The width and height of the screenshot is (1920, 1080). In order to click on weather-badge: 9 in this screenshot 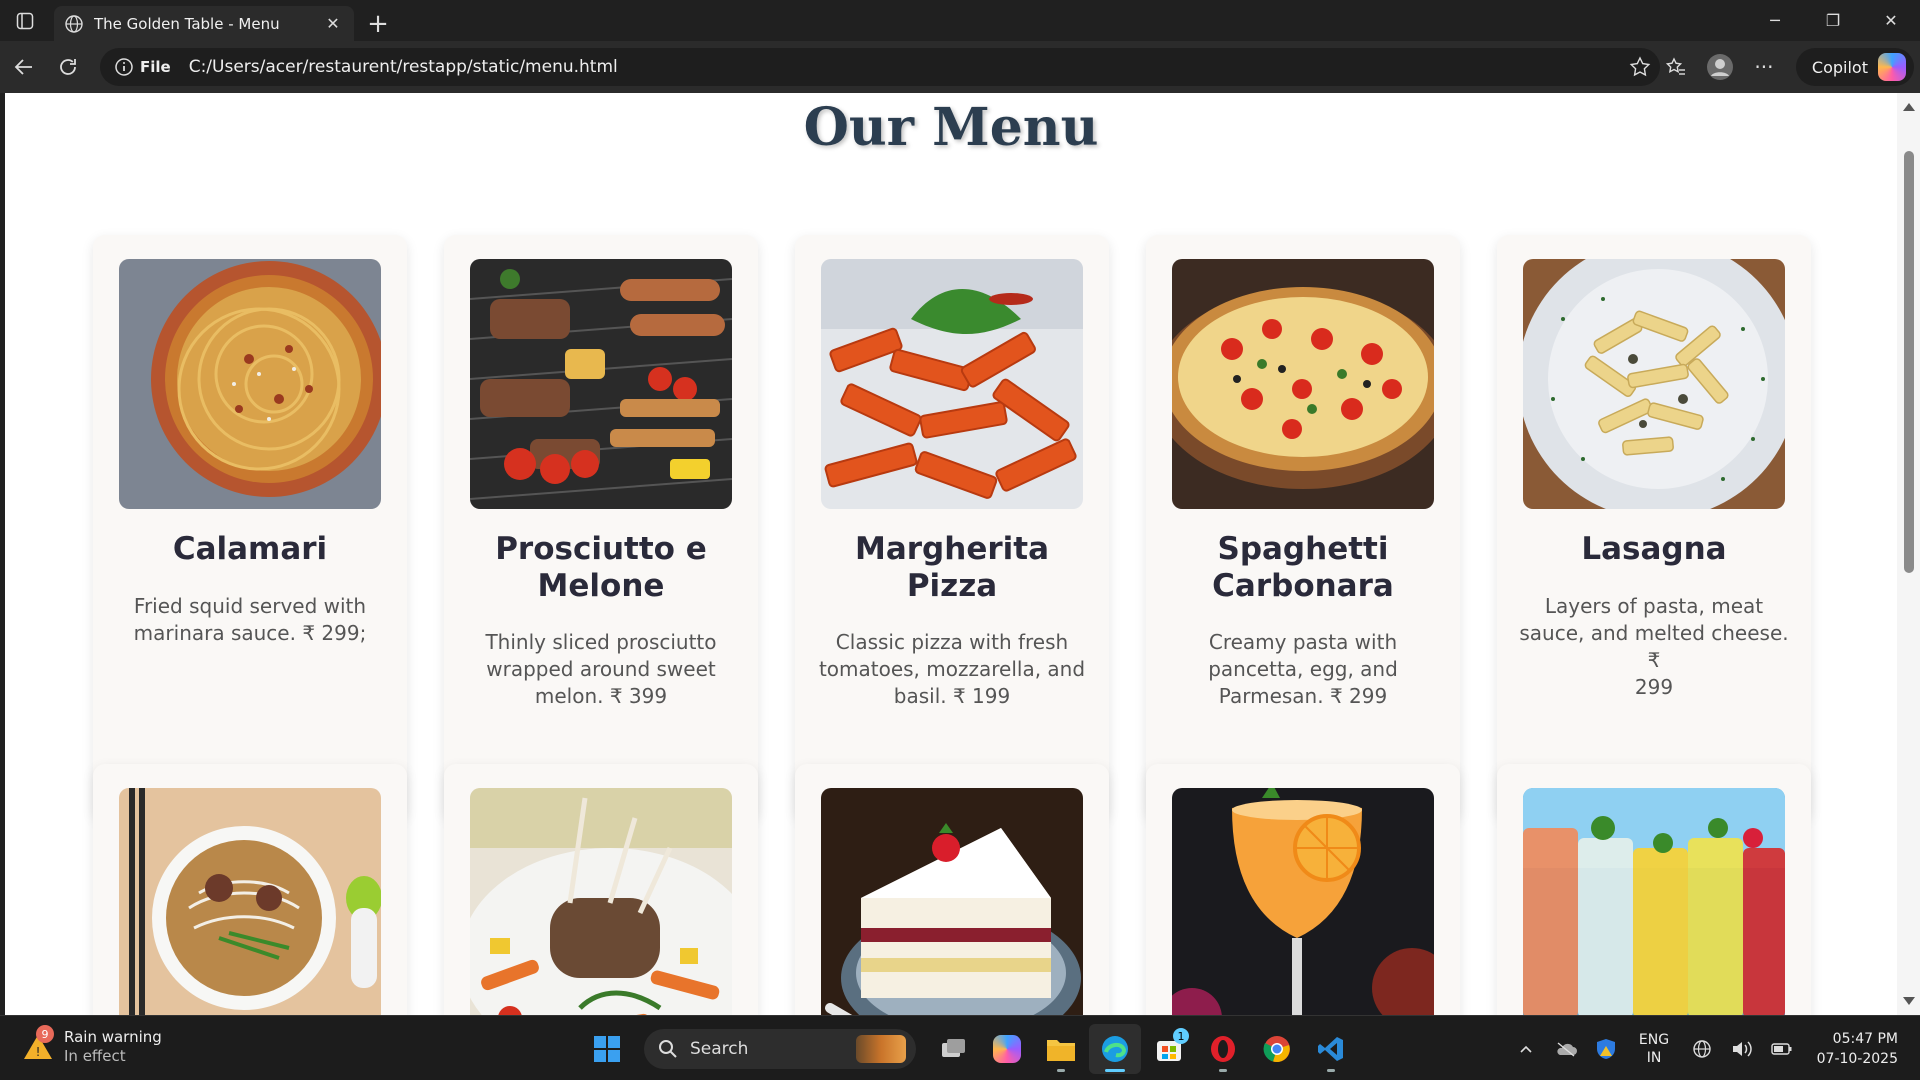, I will do `click(45, 1034)`.